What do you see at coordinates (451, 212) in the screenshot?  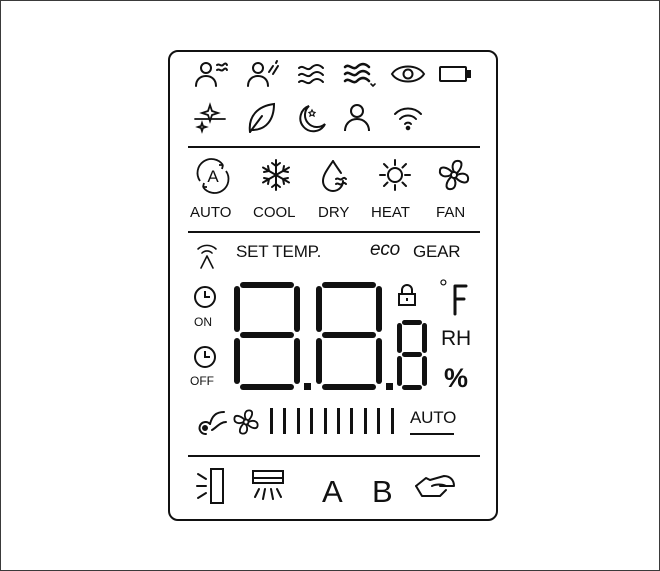 I see `mode-label-fan: FAN` at bounding box center [451, 212].